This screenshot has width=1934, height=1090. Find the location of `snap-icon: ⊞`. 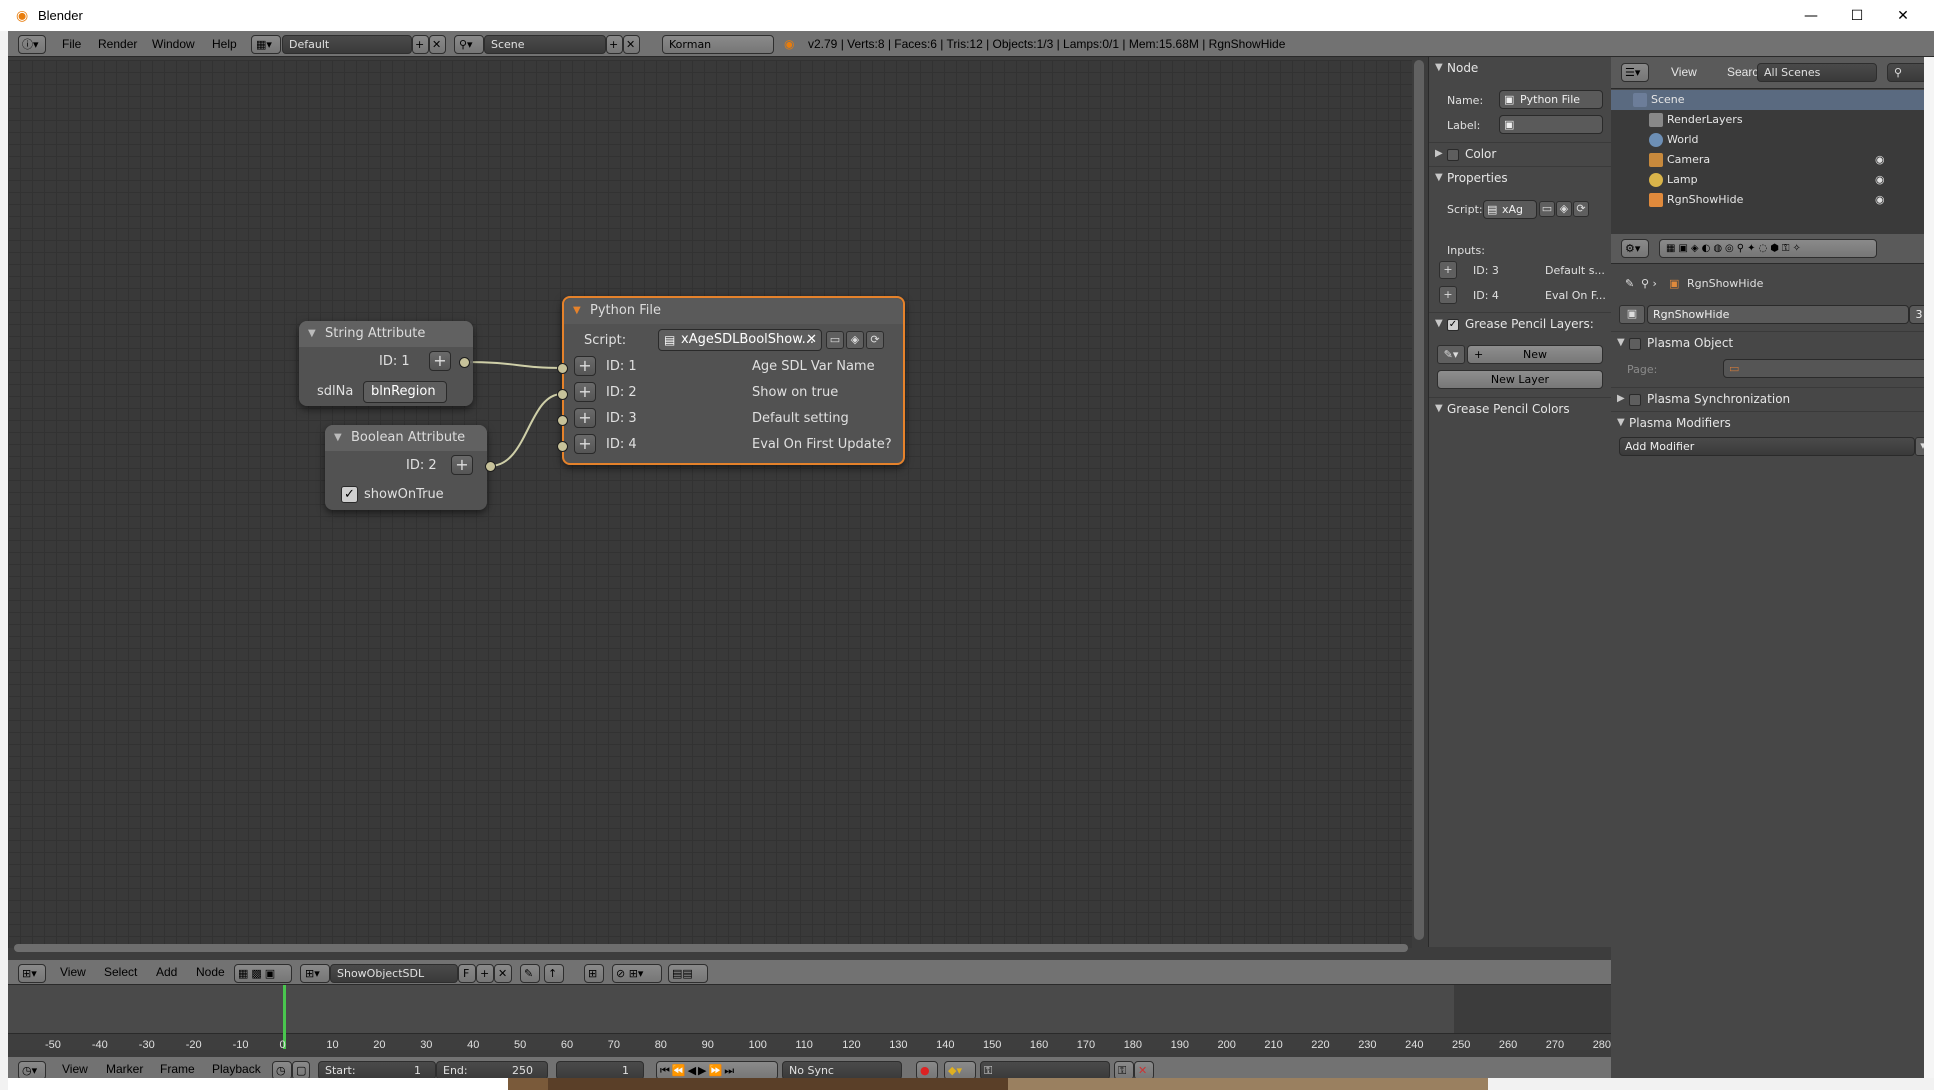

snap-icon: ⊞ is located at coordinates (594, 973).